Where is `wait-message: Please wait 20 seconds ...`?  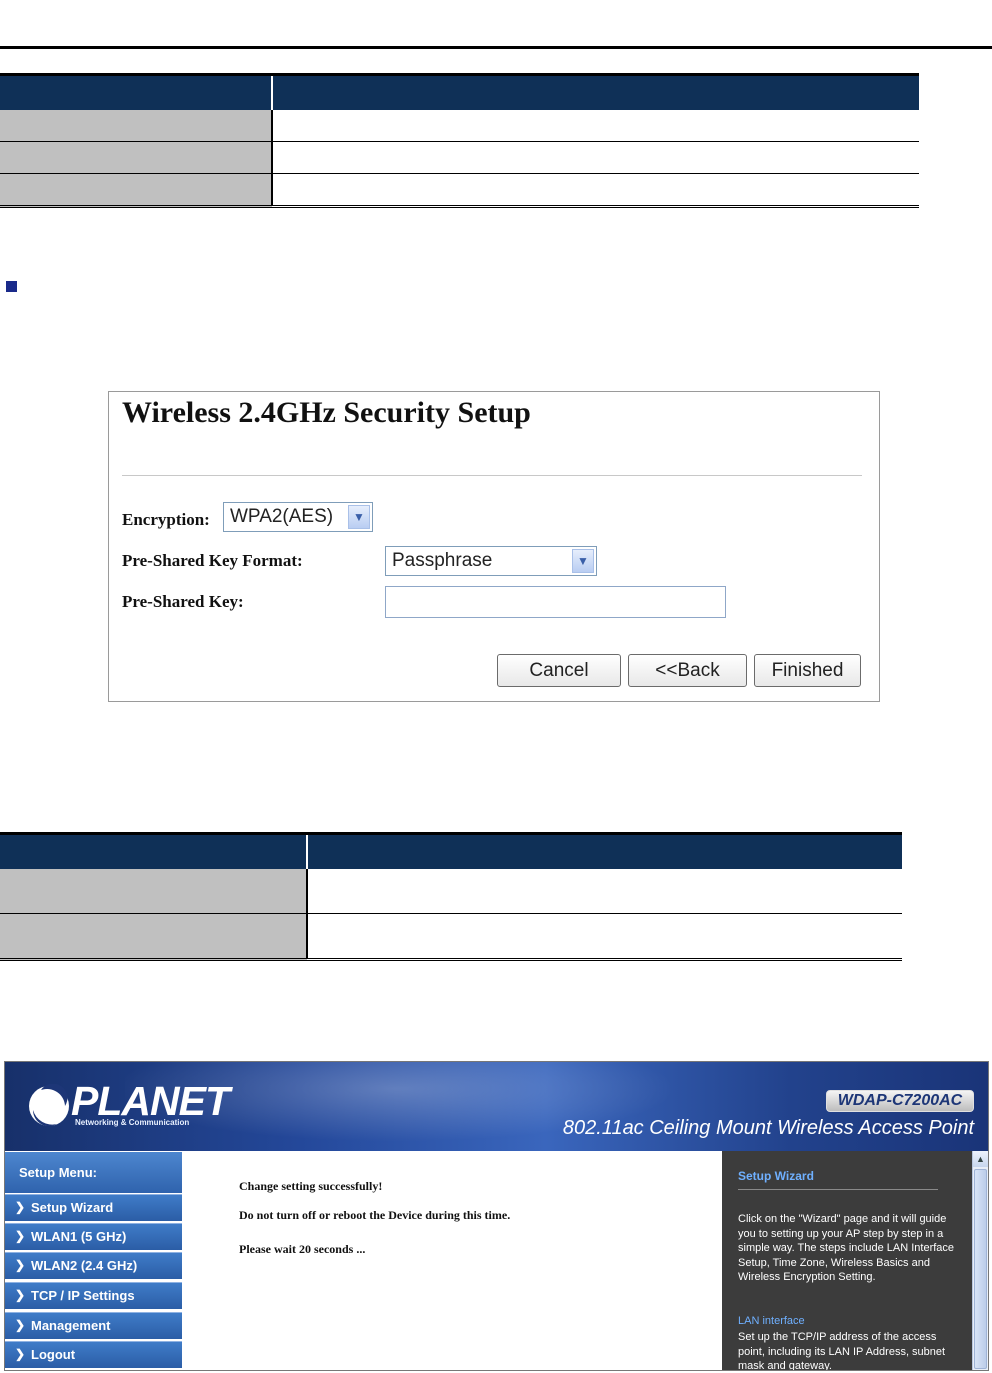
wait-message: Please wait 20 seconds ... is located at coordinates (302, 1249).